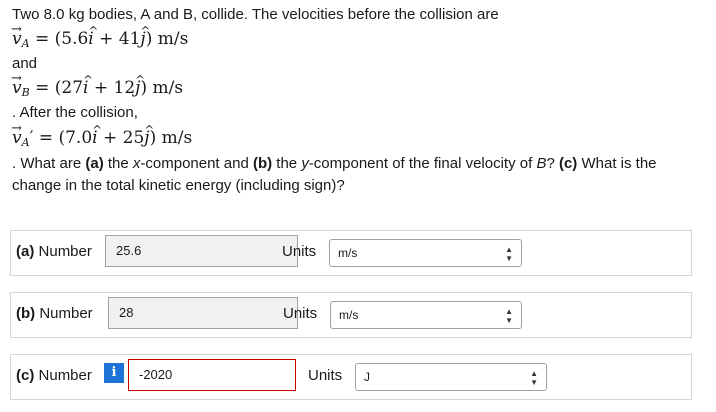  Describe the element at coordinates (203, 313) in the screenshot. I see `number-input-b: 28` at that location.